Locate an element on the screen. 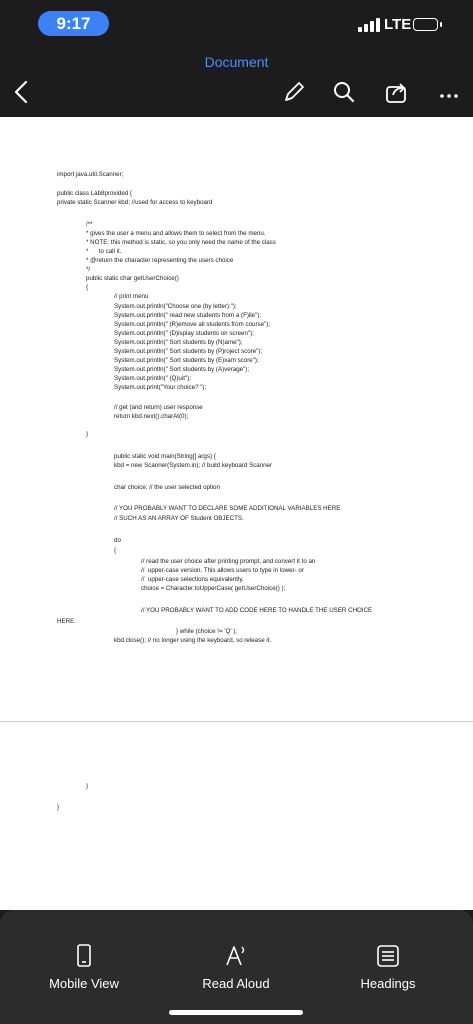 The width and height of the screenshot is (473, 1024). status-time: 9:17 is located at coordinates (73, 23).